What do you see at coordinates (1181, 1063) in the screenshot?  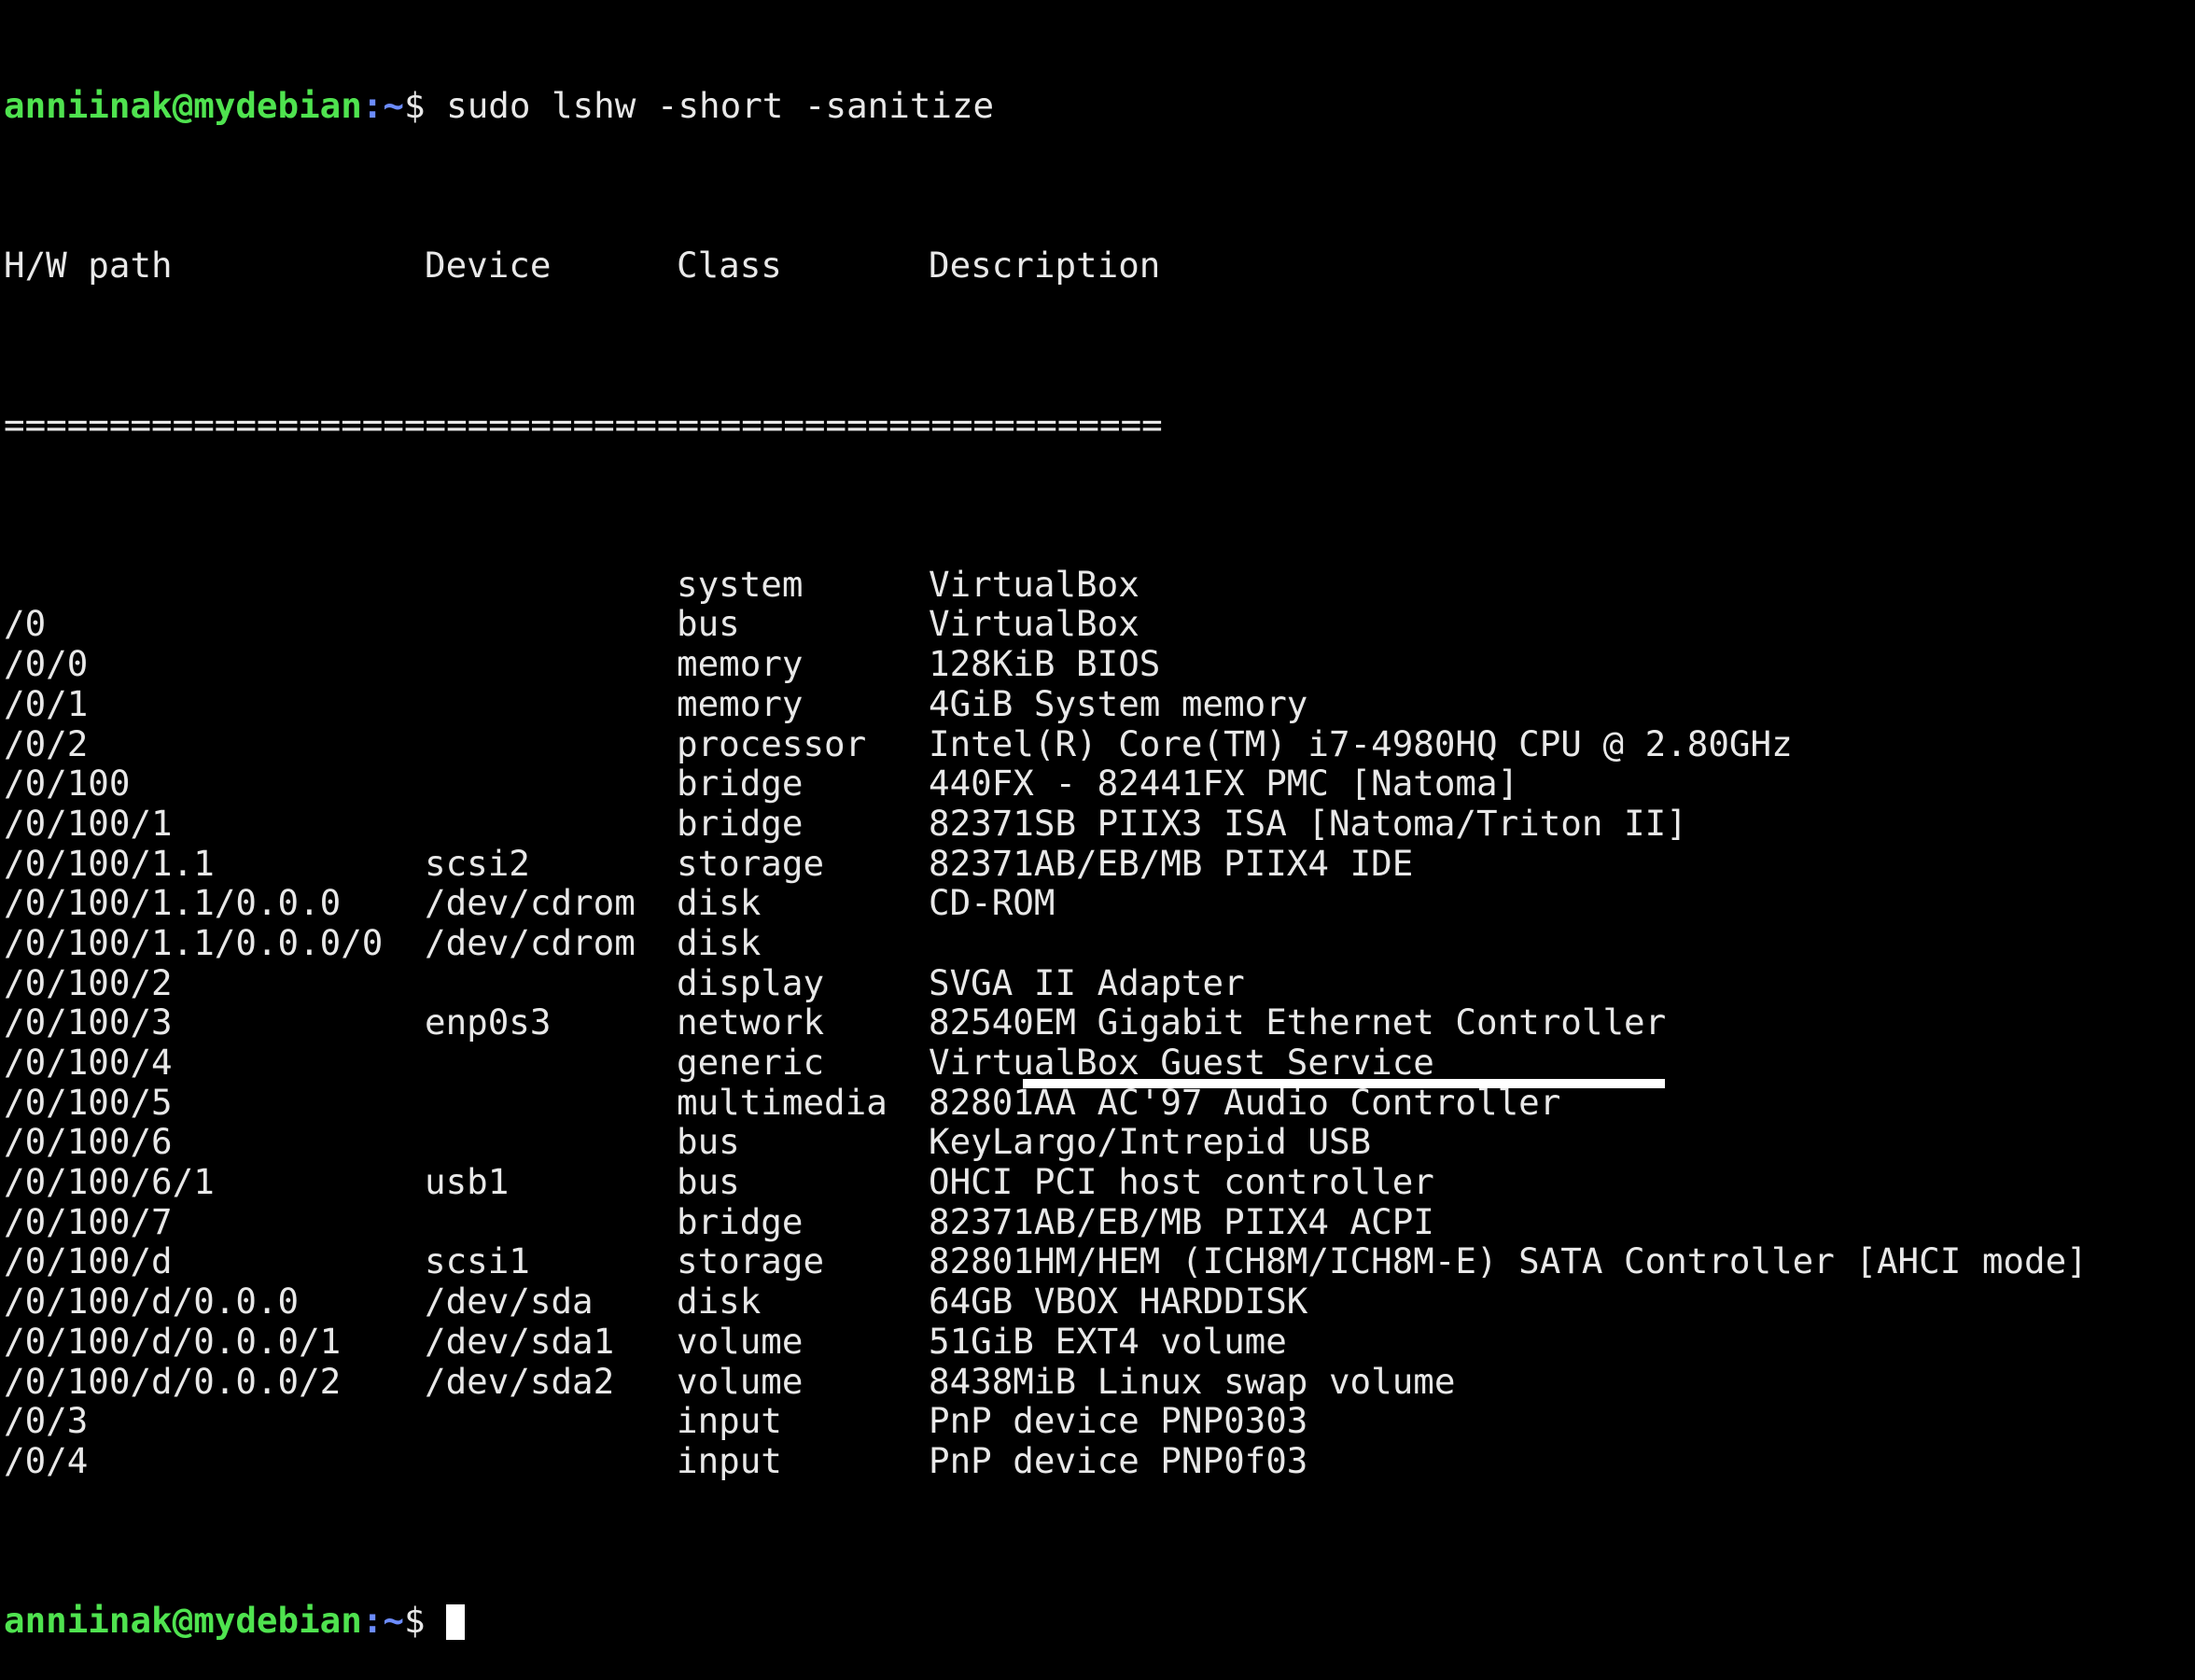 I see `description-cell: VirtualBox Guest Service` at bounding box center [1181, 1063].